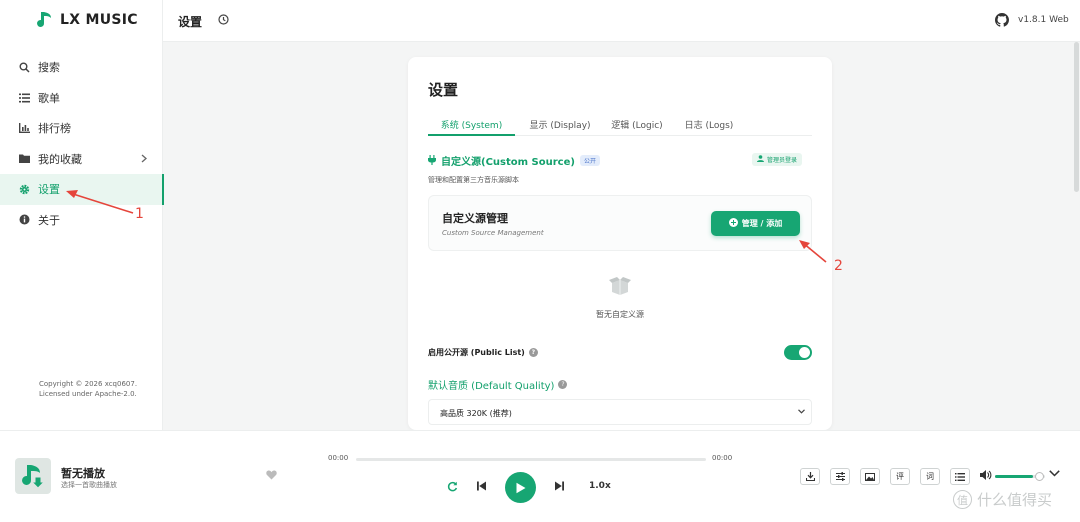  What do you see at coordinates (1054, 474) in the screenshot?
I see `collapse-chevron-icon` at bounding box center [1054, 474].